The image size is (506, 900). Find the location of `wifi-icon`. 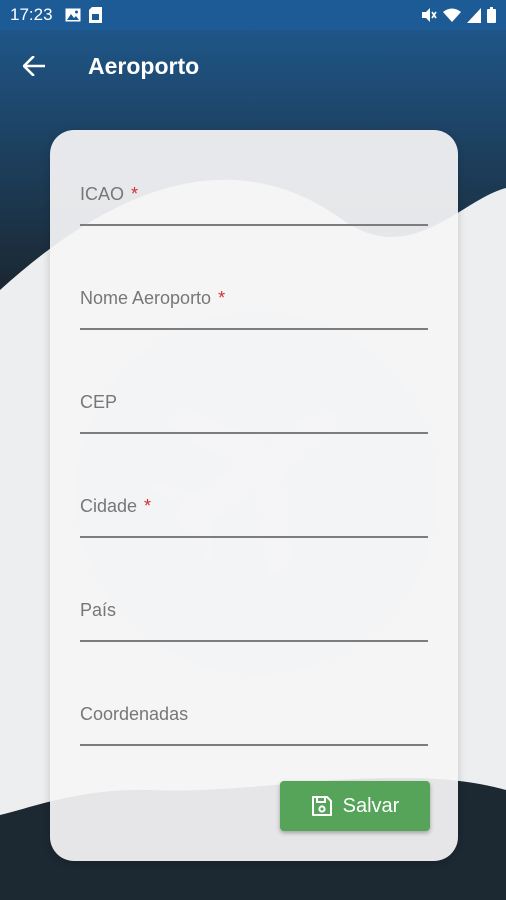

wifi-icon is located at coordinates (452, 15).